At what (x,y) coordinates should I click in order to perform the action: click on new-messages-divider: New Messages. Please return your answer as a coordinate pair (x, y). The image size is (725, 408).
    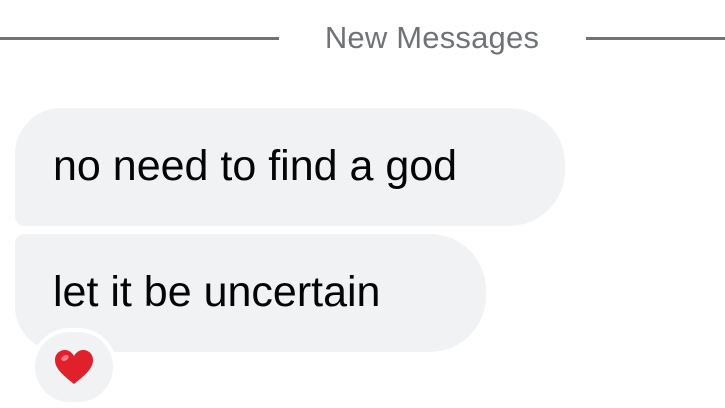
    Looking at the image, I should click on (362, 38).